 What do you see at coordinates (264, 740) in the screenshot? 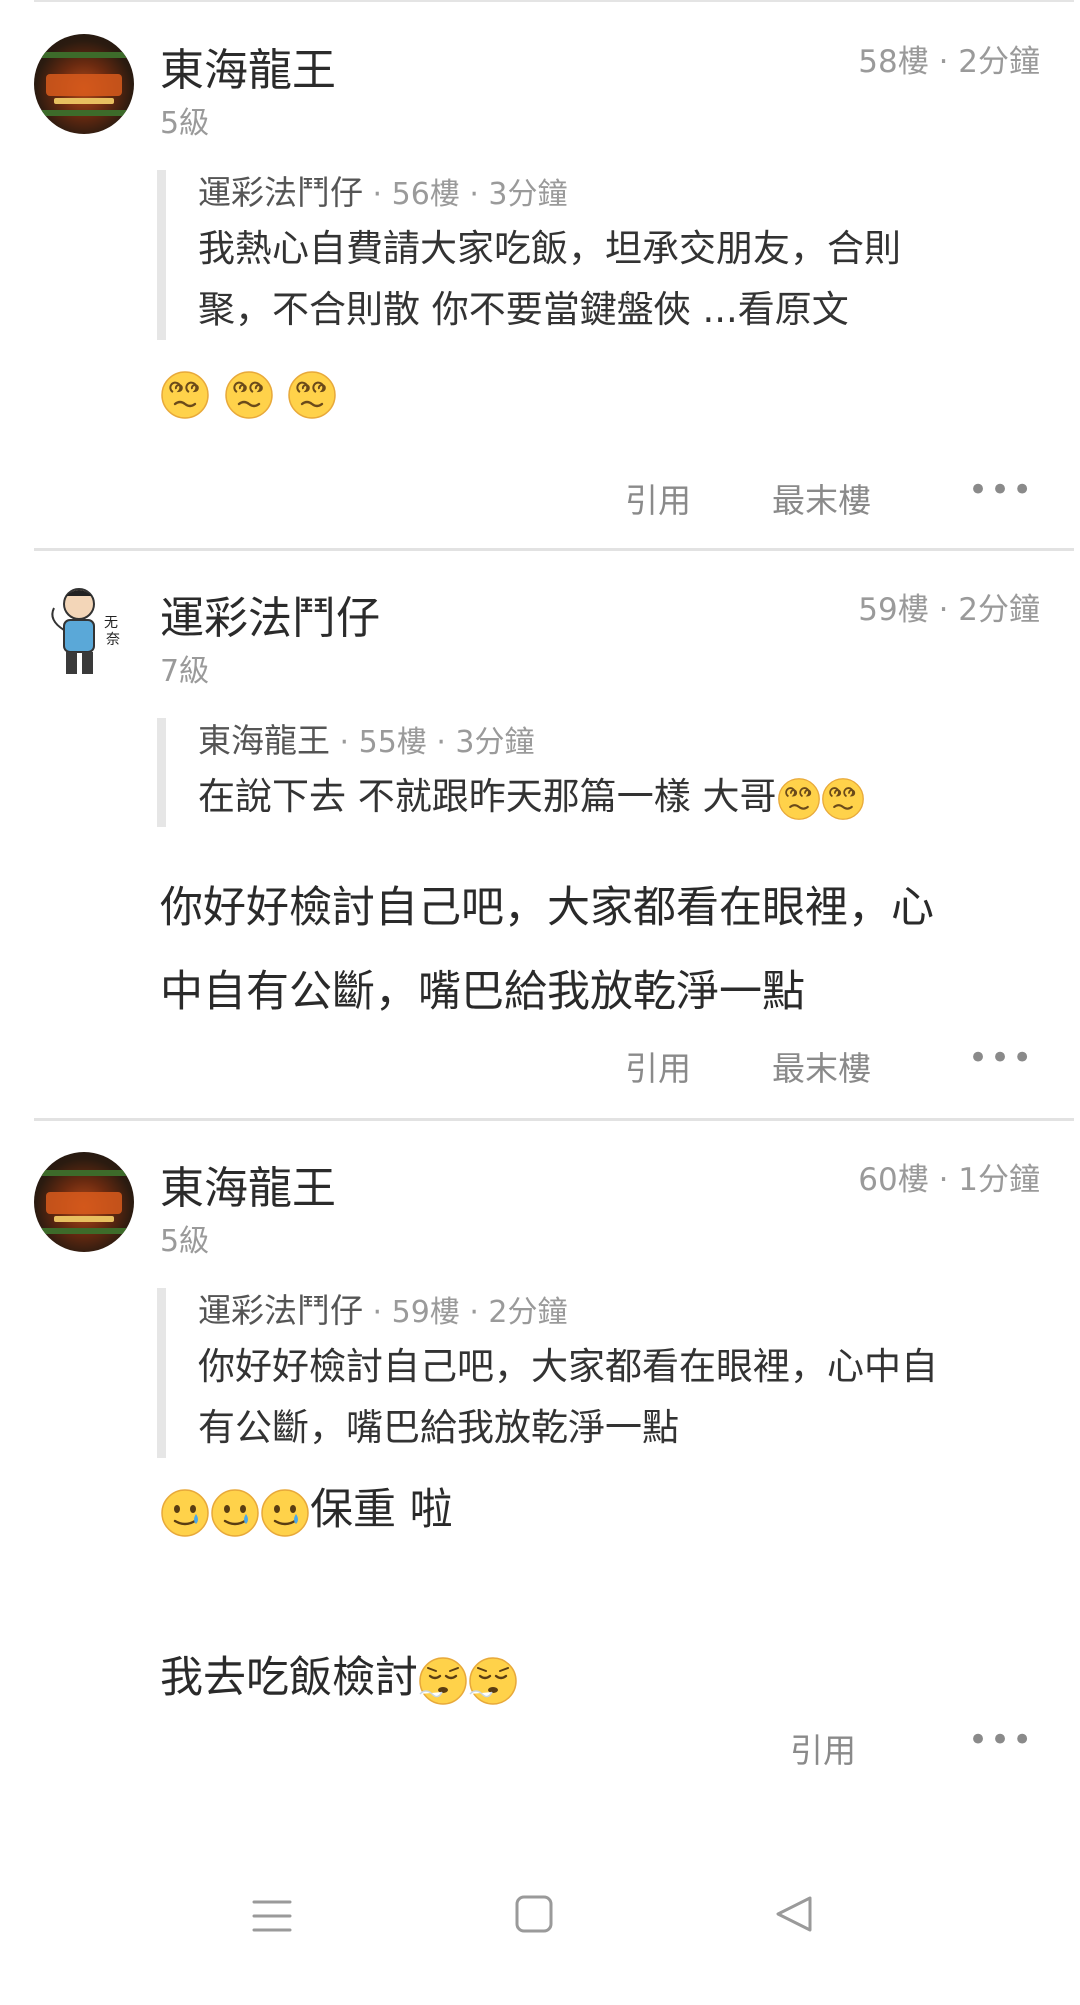
I see `quote-author: 東海龍王` at bounding box center [264, 740].